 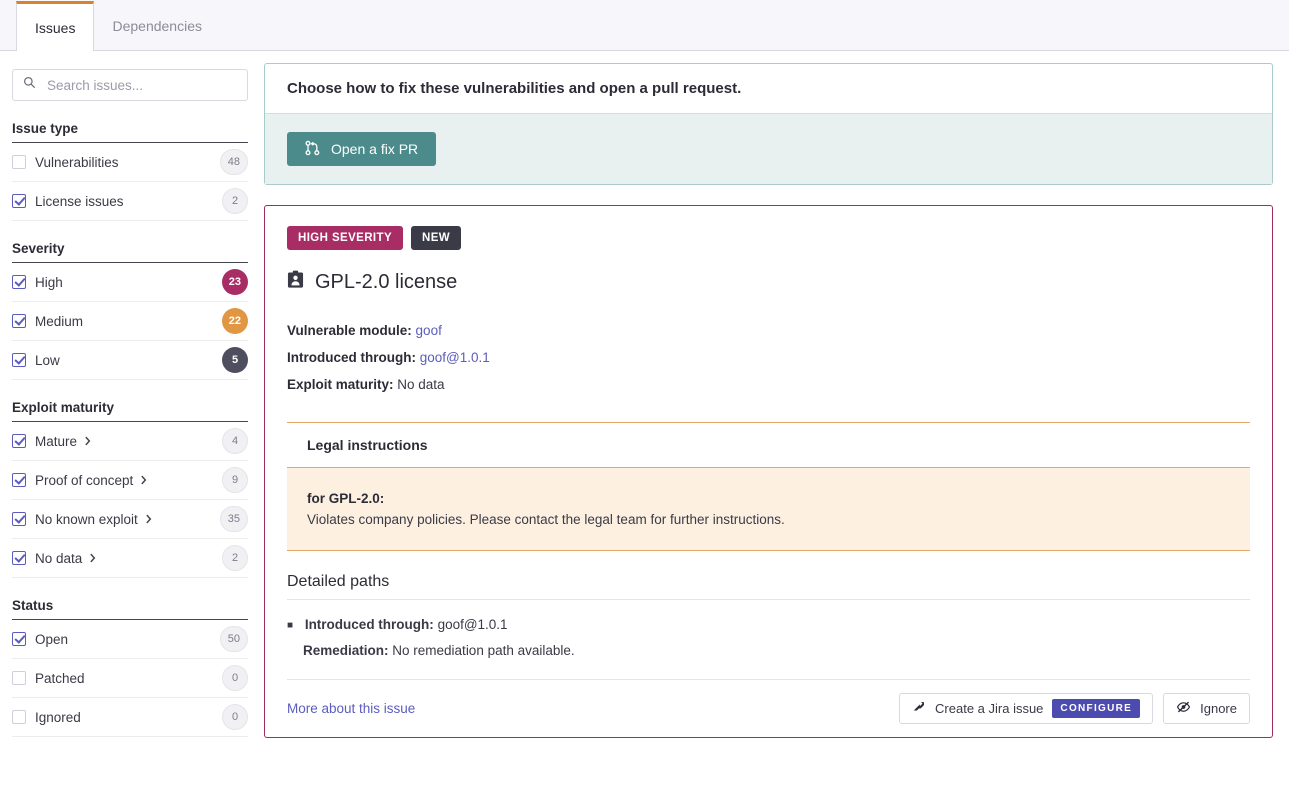 I want to click on filter-count-badge: 48, so click(x=233, y=162).